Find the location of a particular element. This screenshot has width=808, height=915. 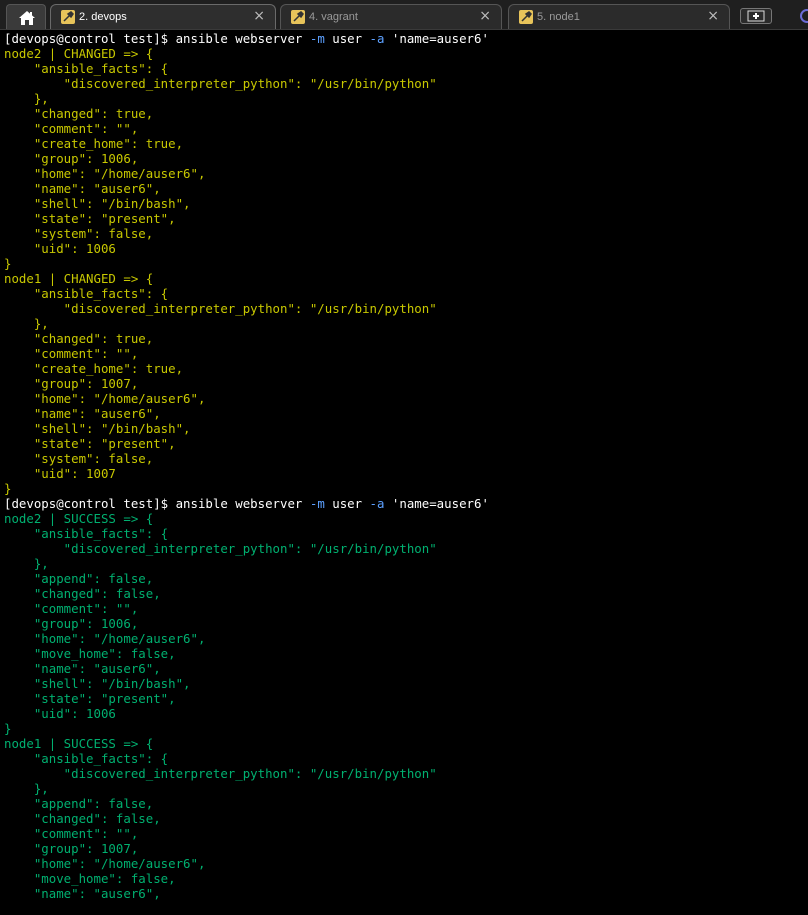

tab-label: 5. node1 is located at coordinates (558, 17).